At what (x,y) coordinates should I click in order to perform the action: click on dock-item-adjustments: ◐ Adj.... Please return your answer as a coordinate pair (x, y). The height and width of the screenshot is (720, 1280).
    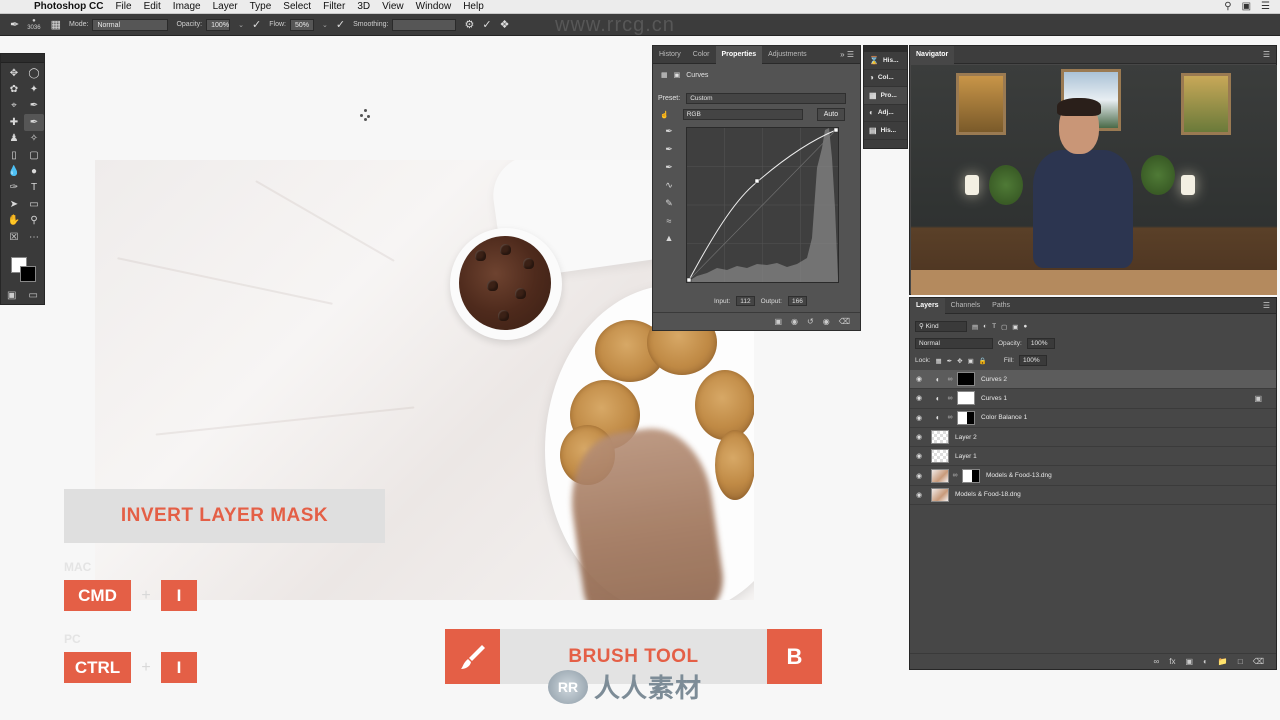
    Looking at the image, I should click on (885, 113).